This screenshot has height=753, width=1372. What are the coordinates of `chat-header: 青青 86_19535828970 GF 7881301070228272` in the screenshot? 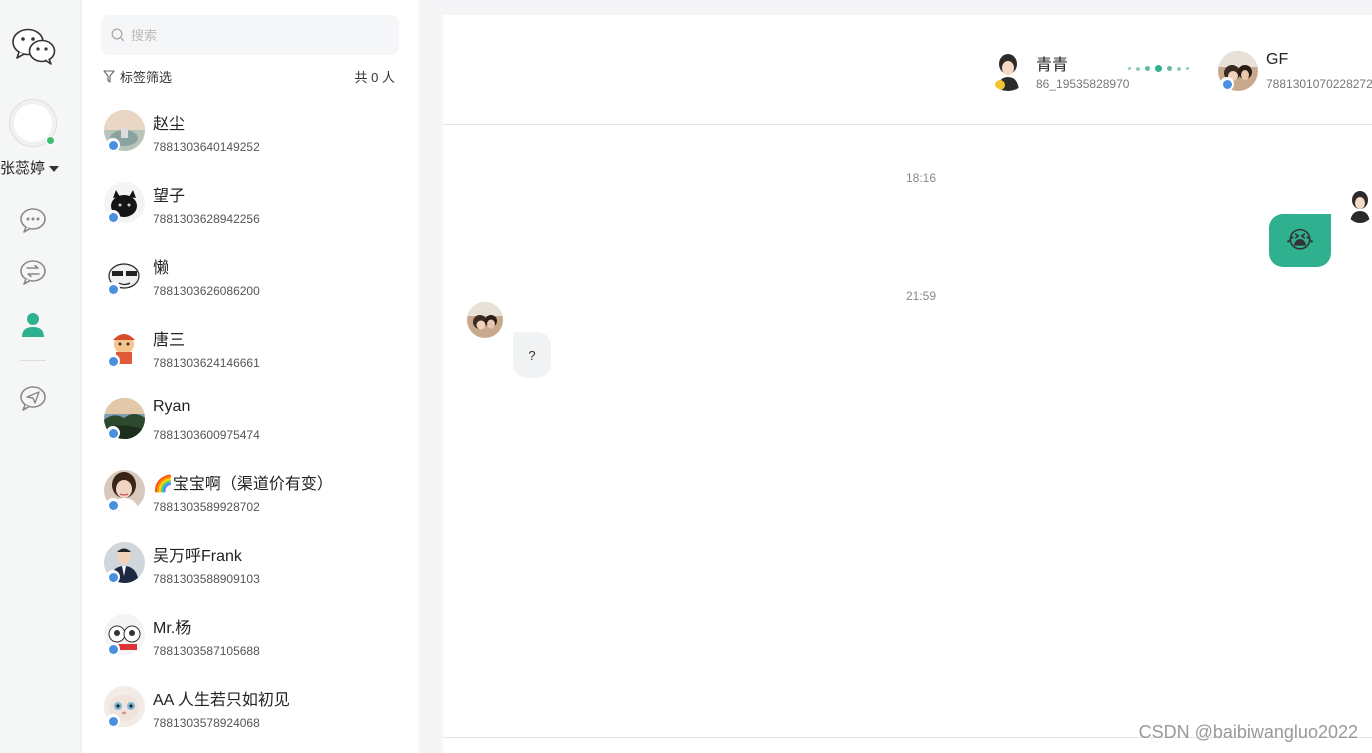 It's located at (907, 70).